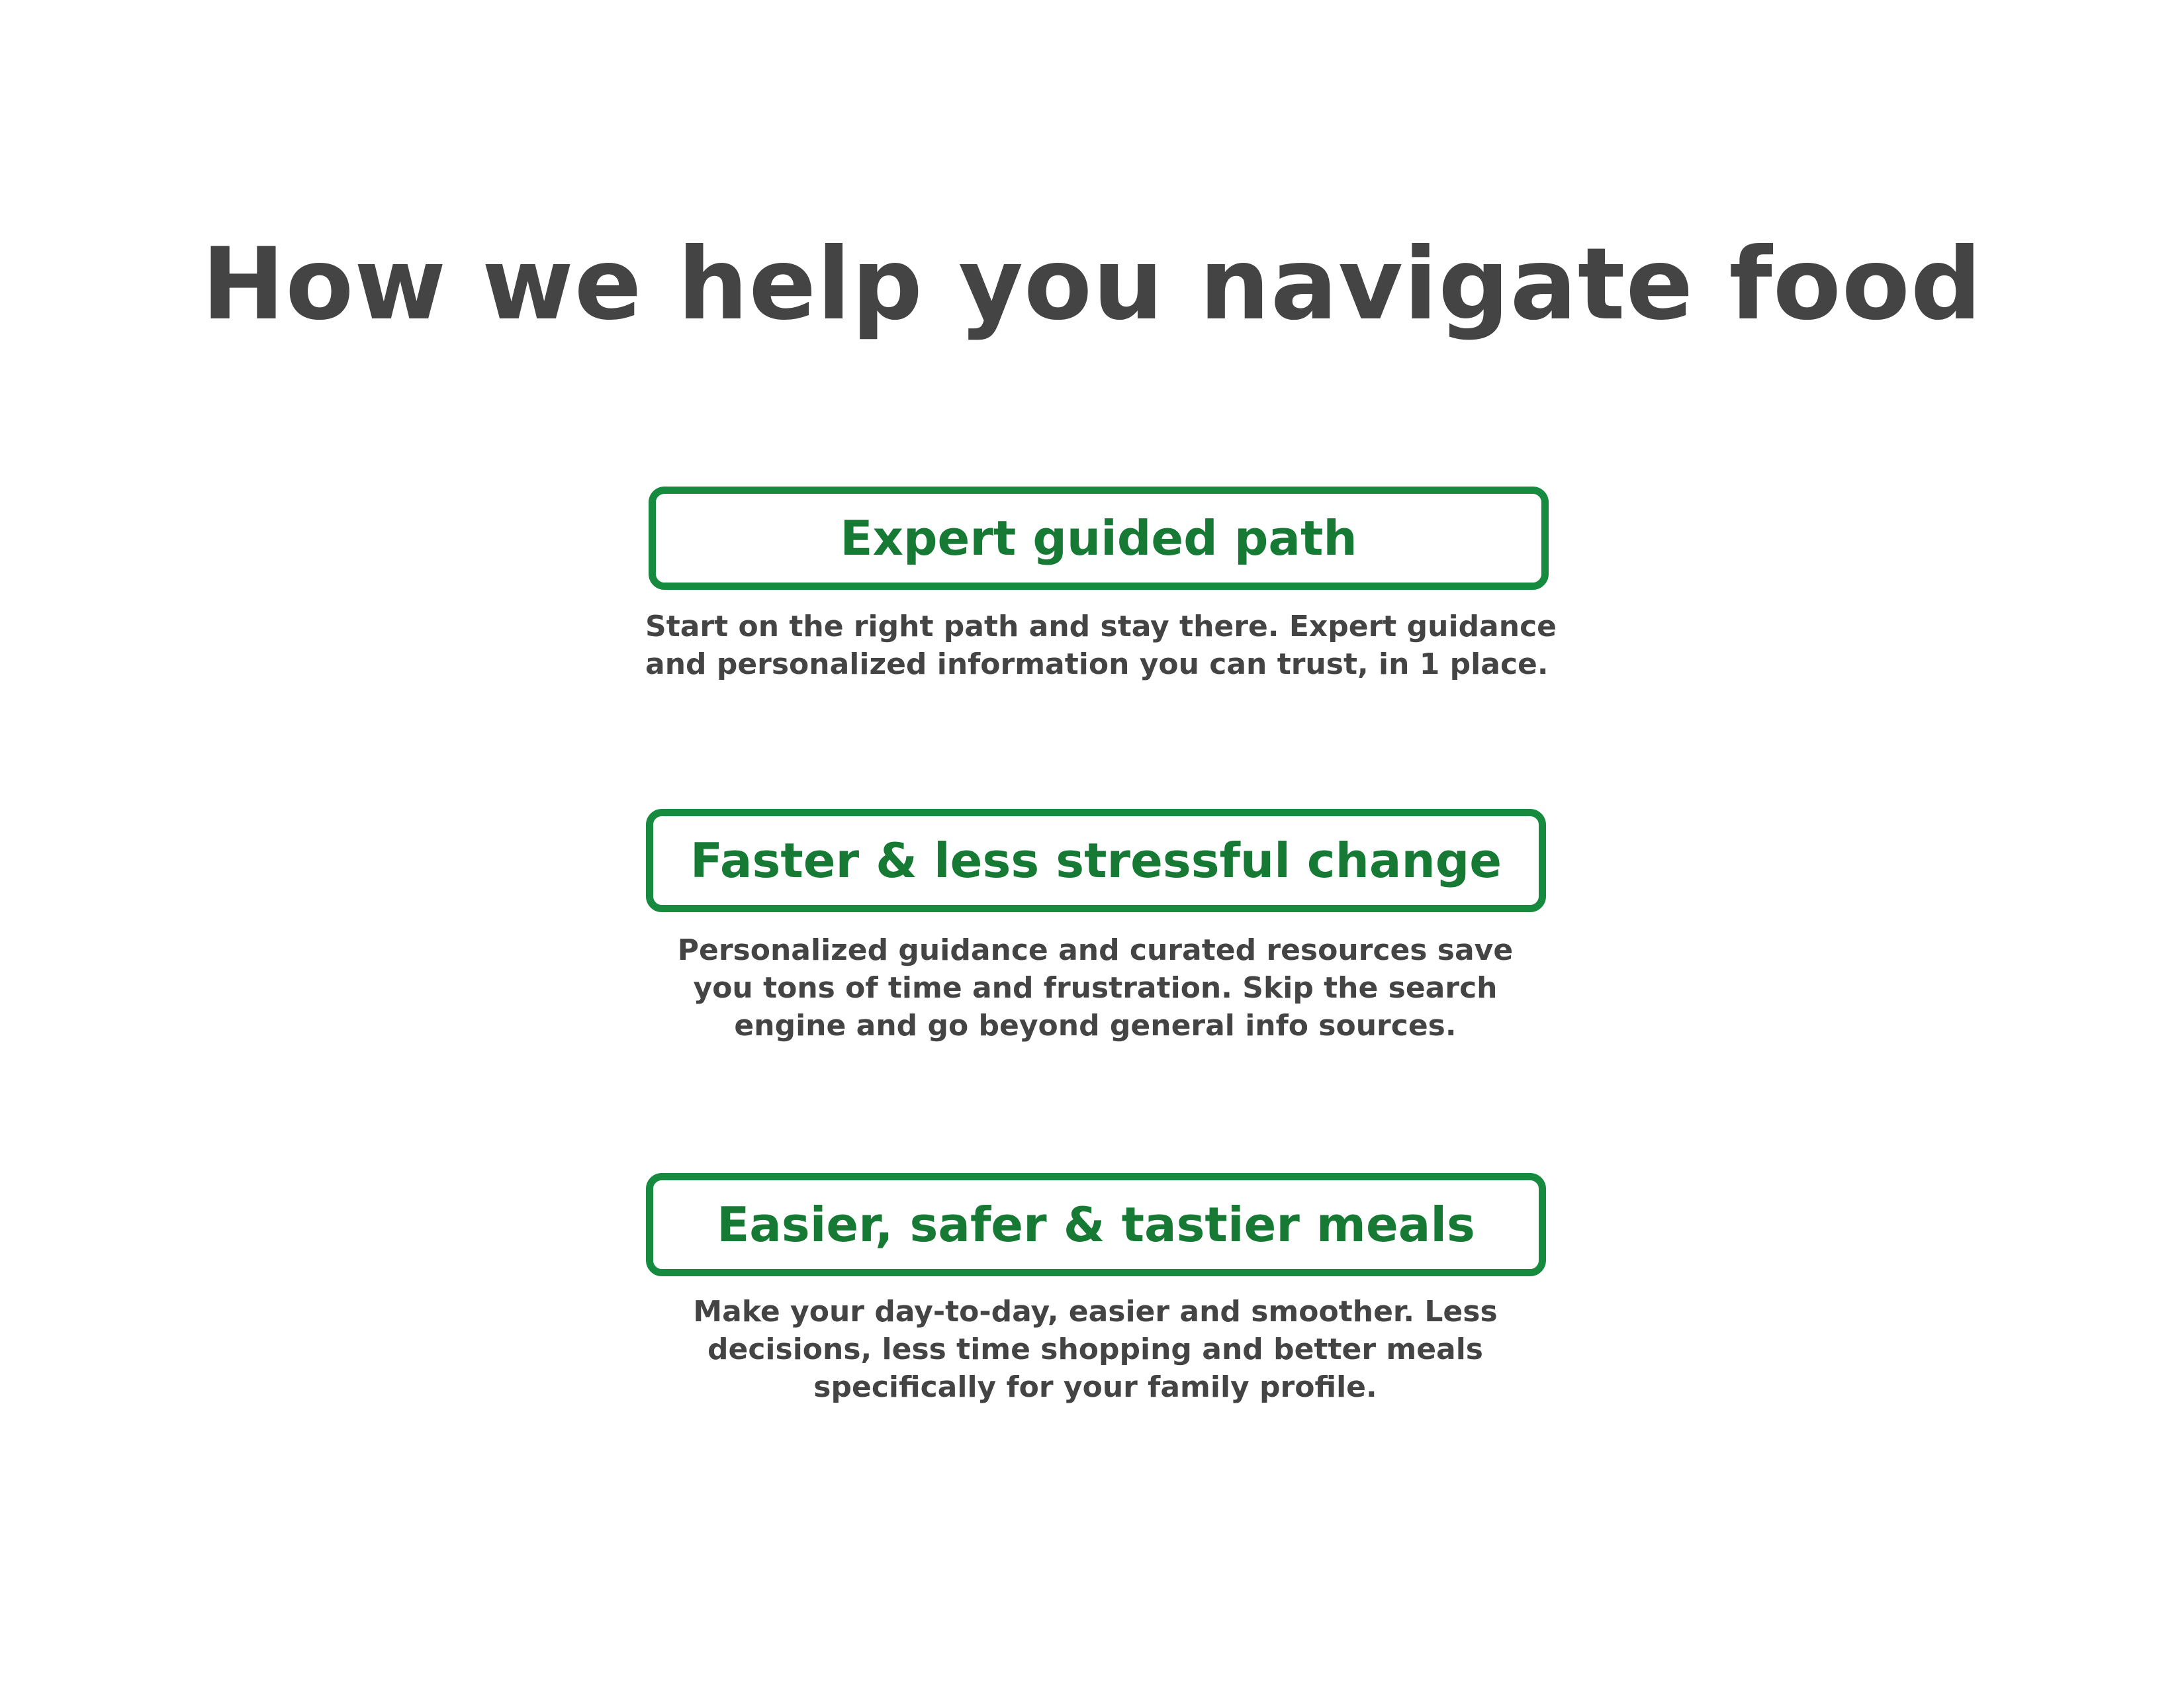 The image size is (2184, 1688). I want to click on feature-title-box: Faster & less stressful change, so click(1096, 860).